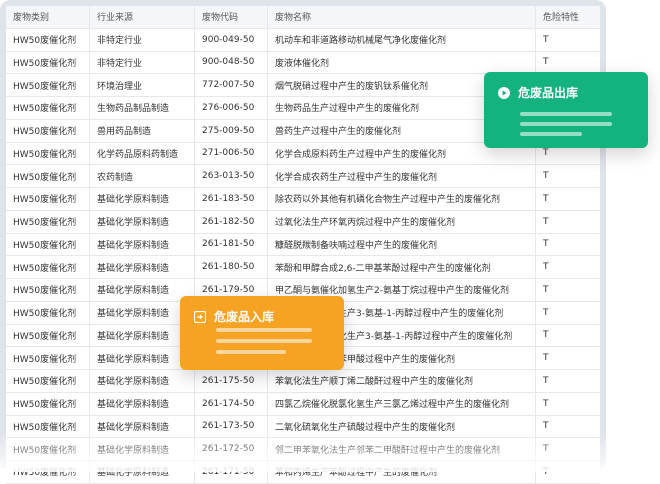  I want to click on row-industry: 生物药品制品制造, so click(142, 108).